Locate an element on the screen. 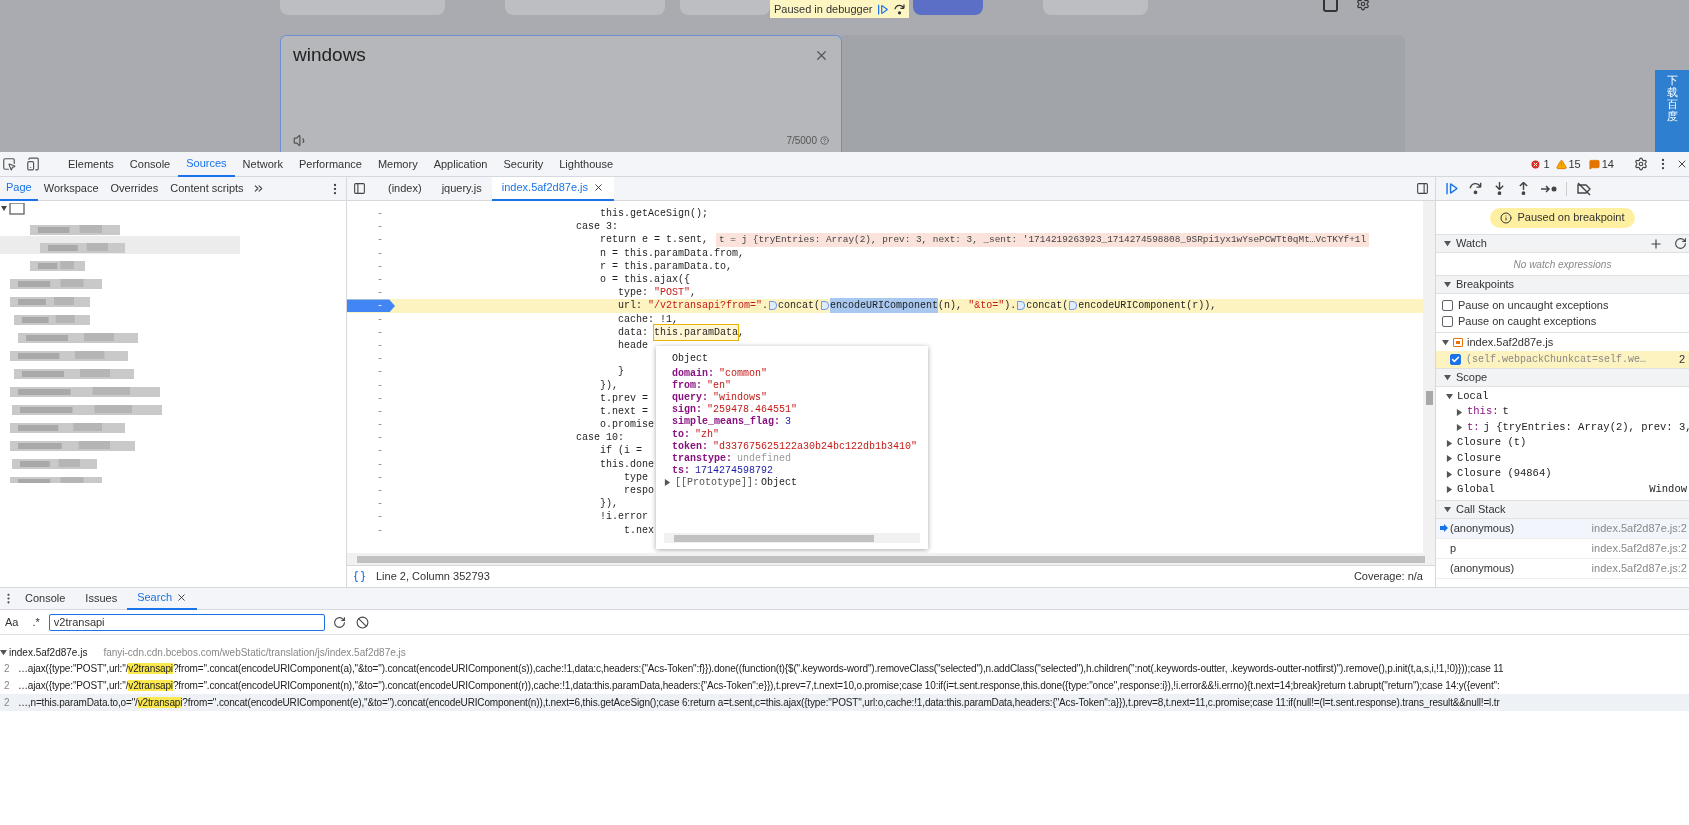  breakpoint-row: (self.webpackChunkcat=self.we… 2 is located at coordinates (1562, 359).